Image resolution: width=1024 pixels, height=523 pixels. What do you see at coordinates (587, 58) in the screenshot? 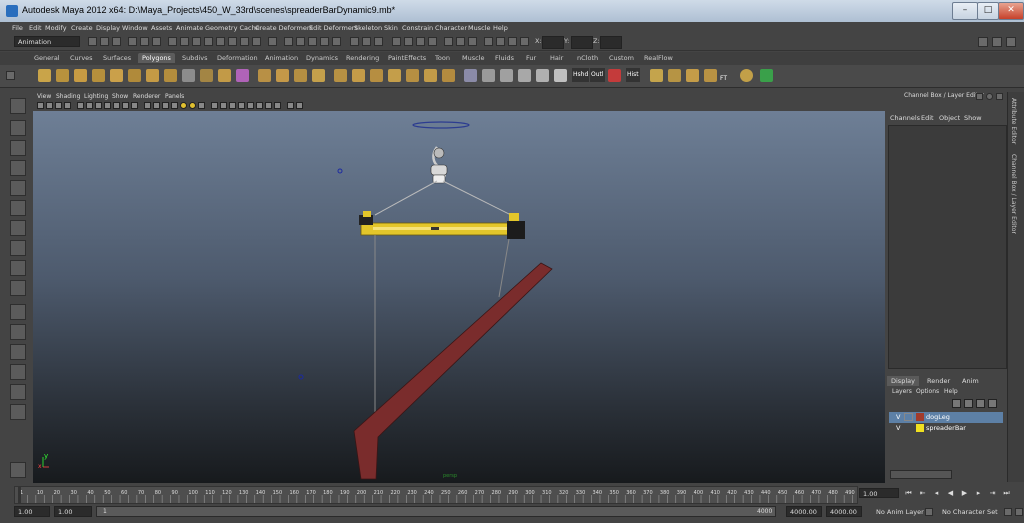
I see `shelf-tab-ncloth: nCloth` at bounding box center [587, 58].